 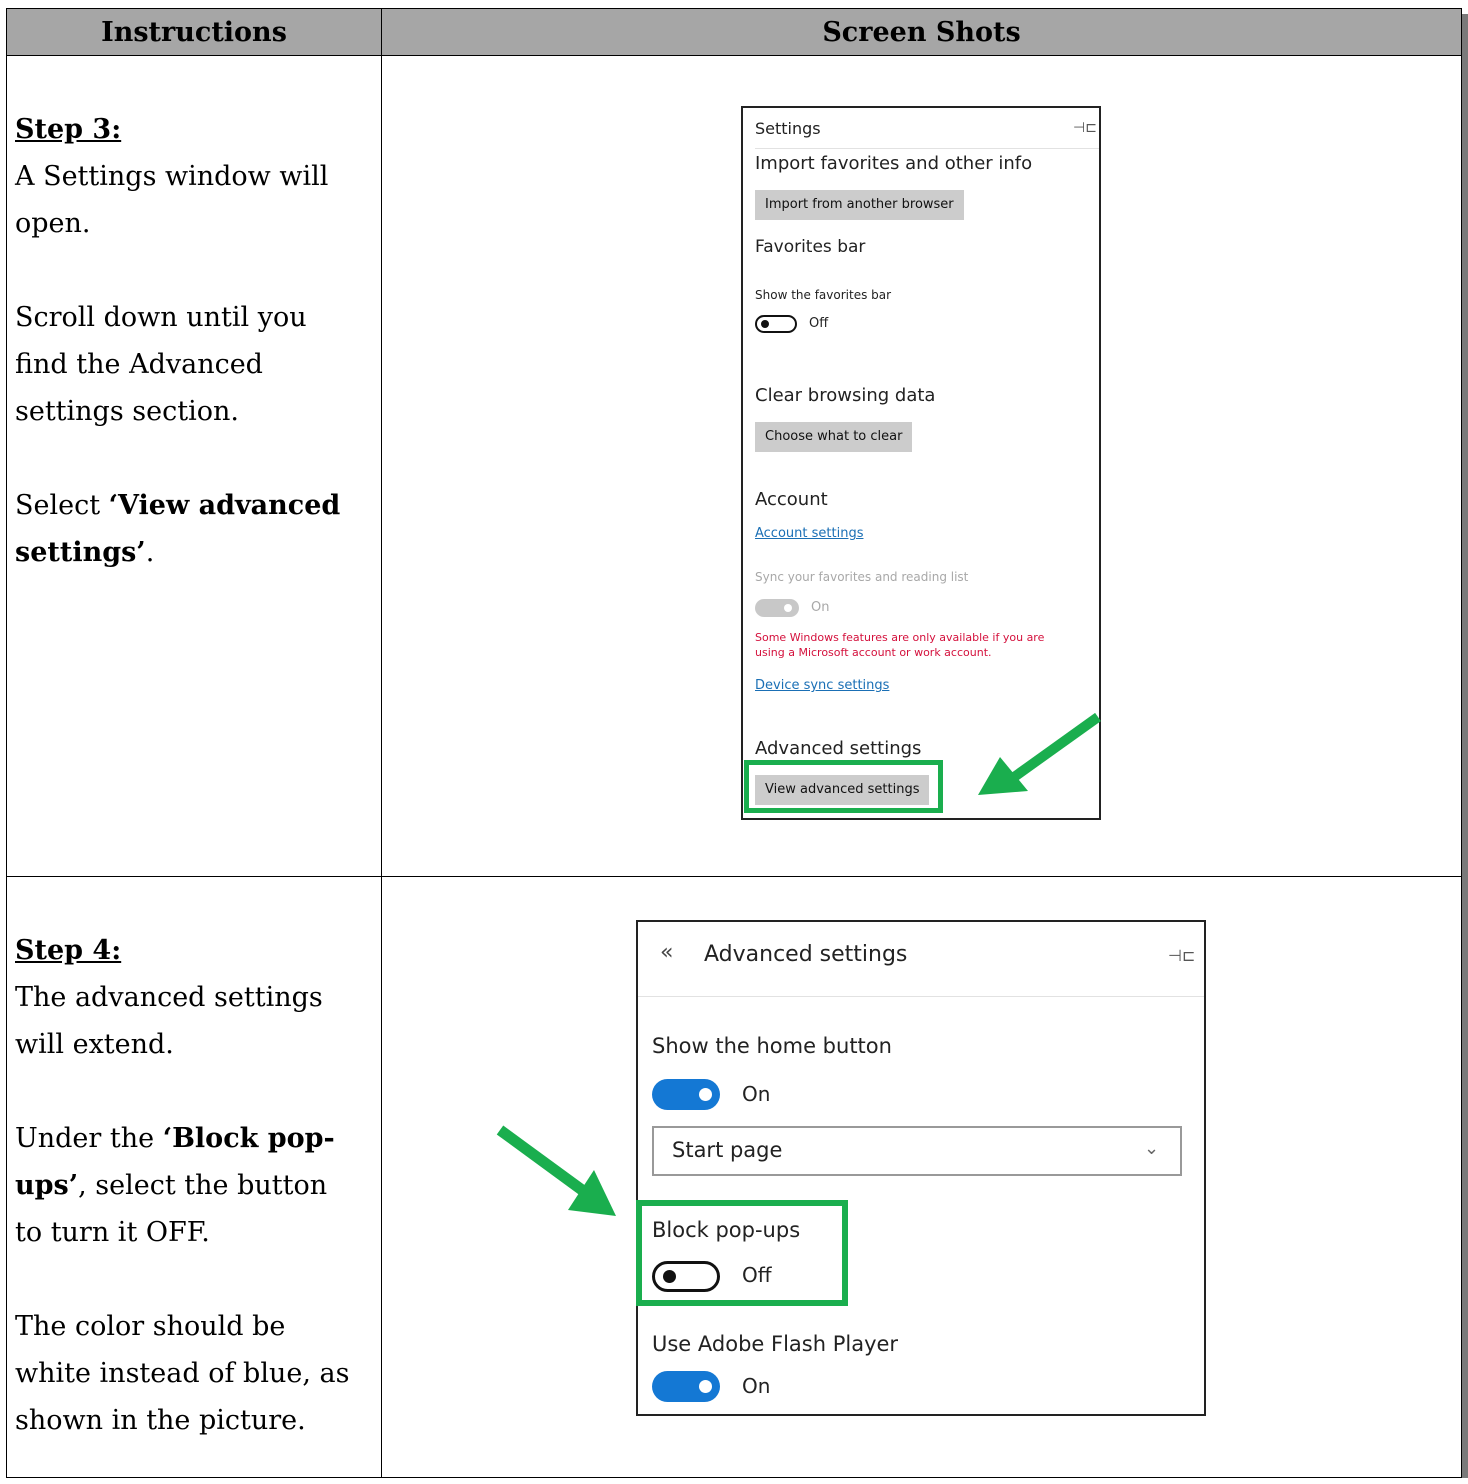 What do you see at coordinates (834, 437) in the screenshot?
I see `choose-what-to-clear-button: Choose what to clear` at bounding box center [834, 437].